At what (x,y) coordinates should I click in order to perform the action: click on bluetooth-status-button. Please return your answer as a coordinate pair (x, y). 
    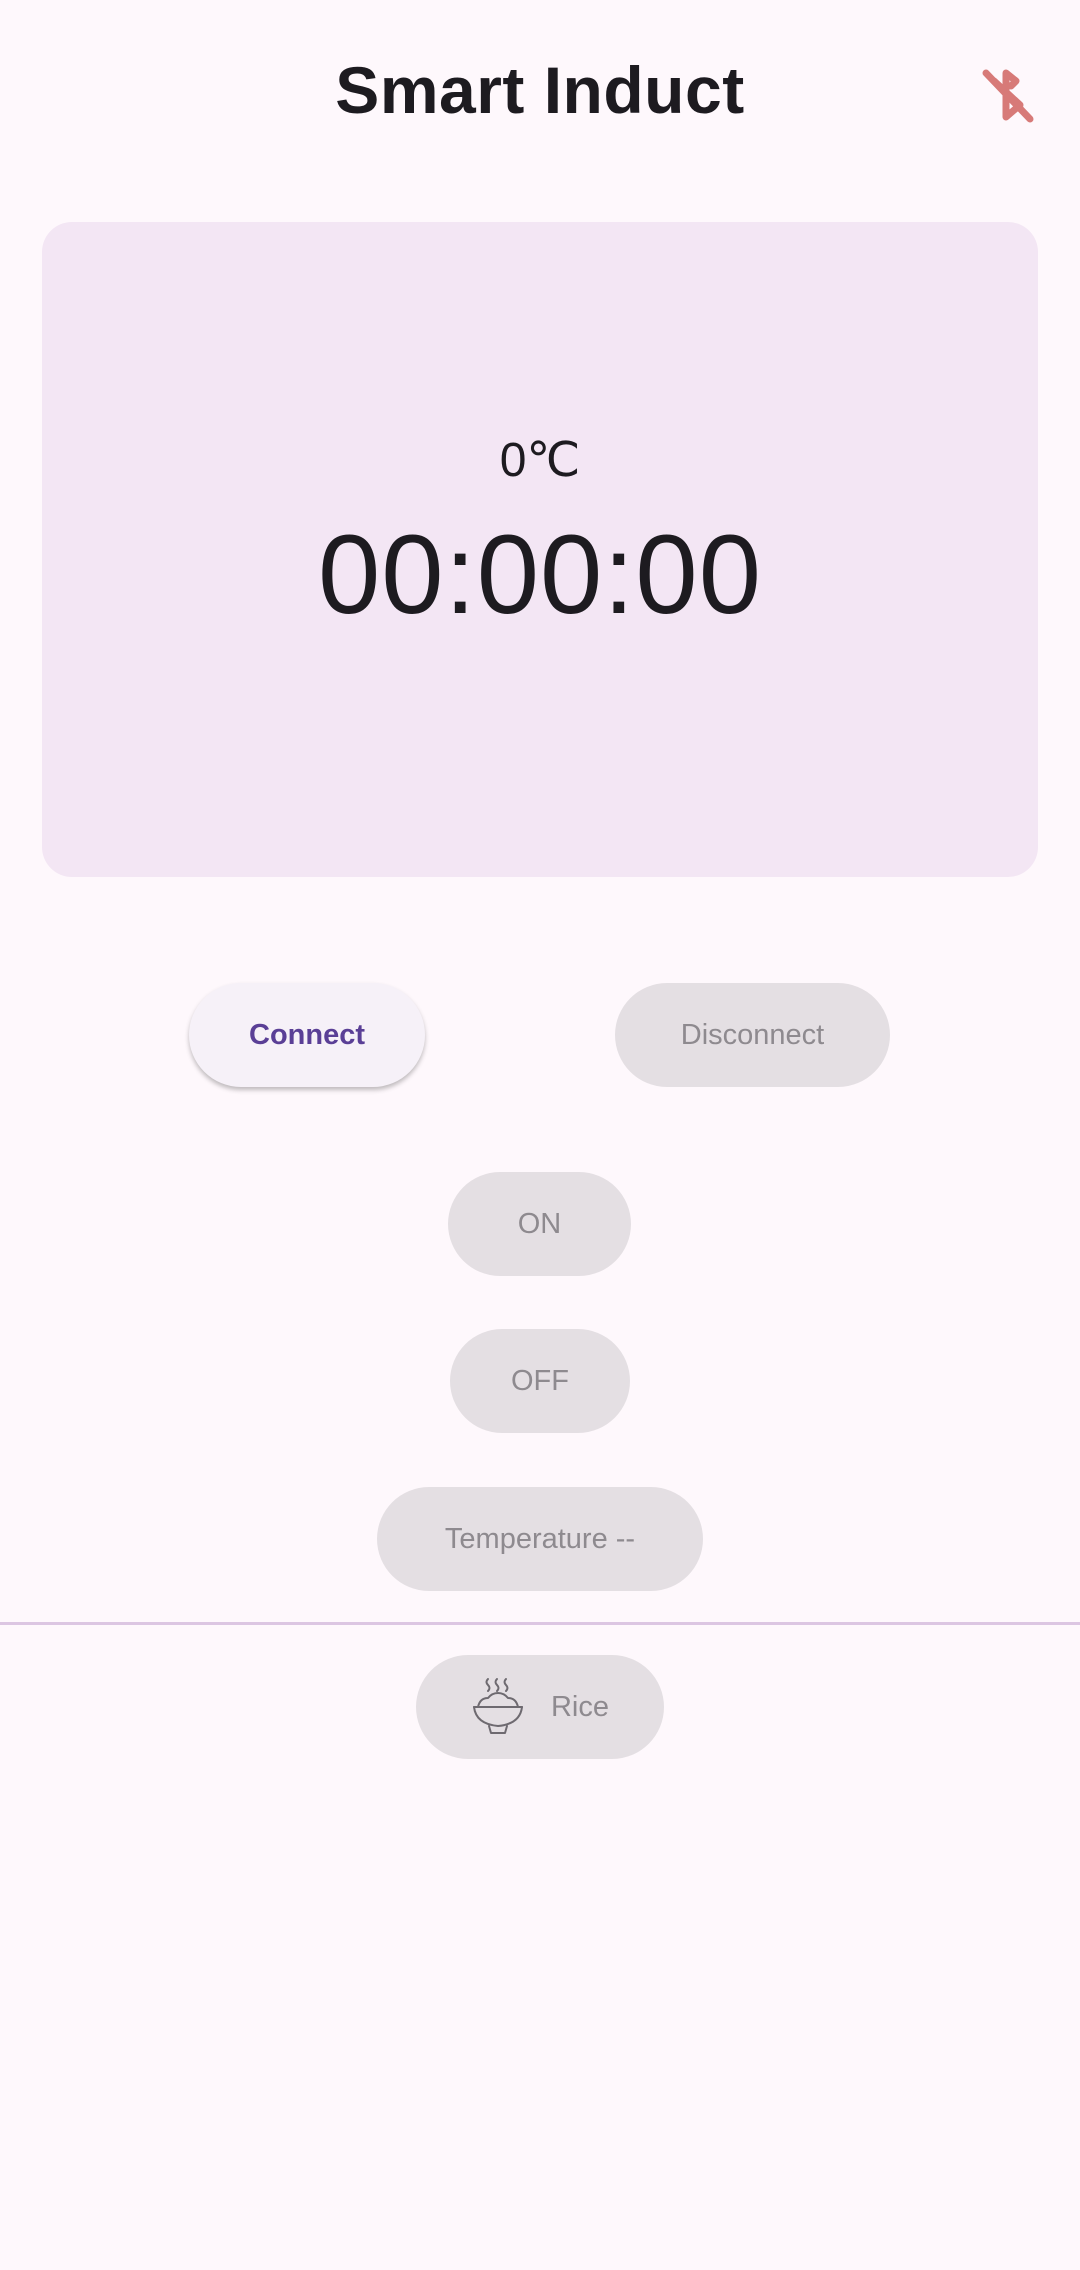
    Looking at the image, I should click on (1008, 95).